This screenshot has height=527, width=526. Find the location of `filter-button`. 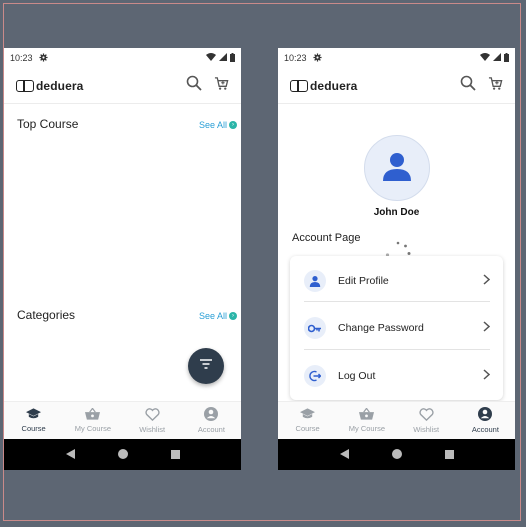

filter-button is located at coordinates (206, 366).